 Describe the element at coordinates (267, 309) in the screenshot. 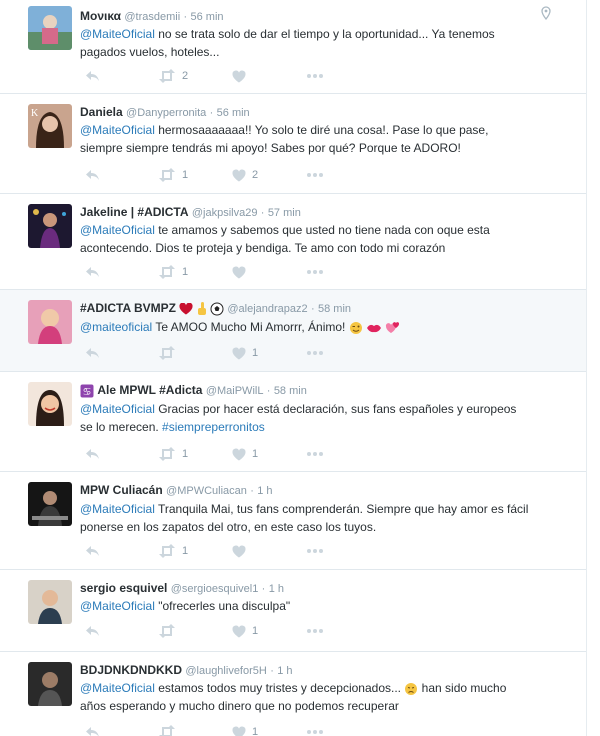

I see `username: @alejandrapaz2` at that location.